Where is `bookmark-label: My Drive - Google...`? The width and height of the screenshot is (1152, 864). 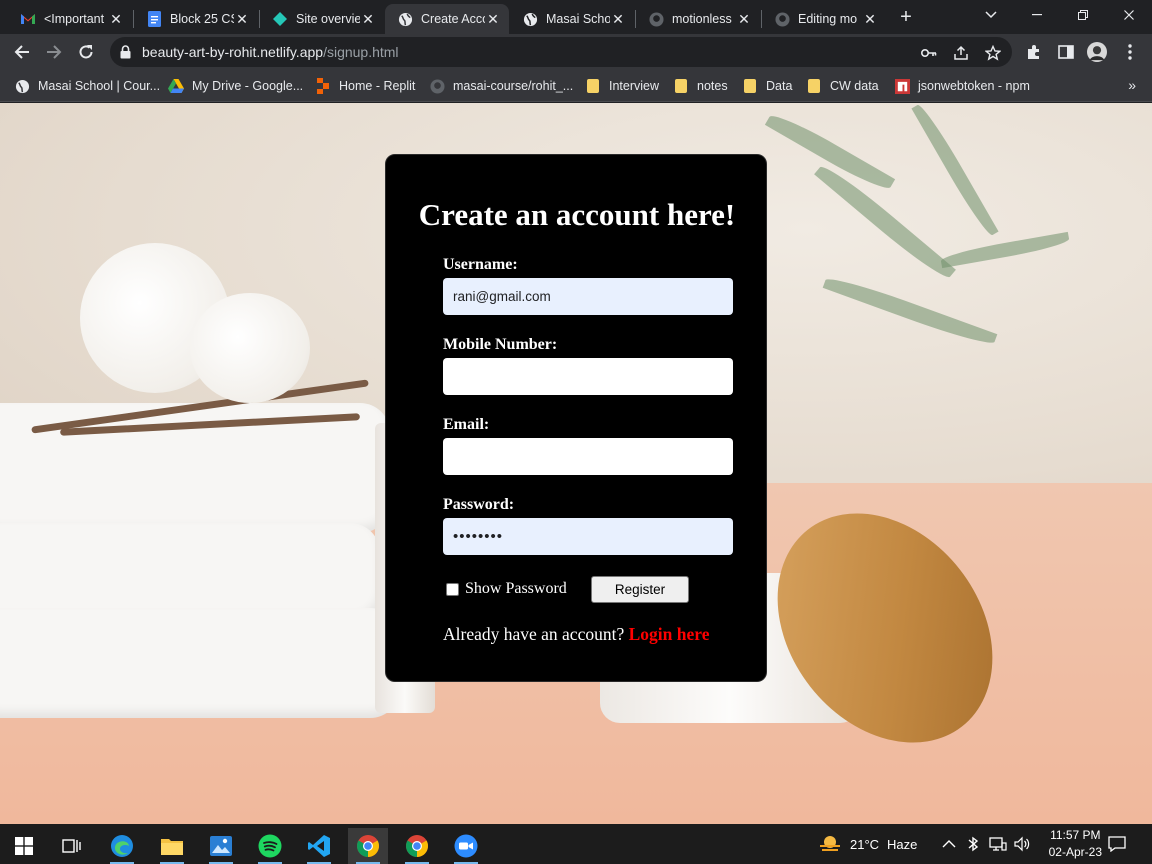
bookmark-label: My Drive - Google... is located at coordinates (248, 86).